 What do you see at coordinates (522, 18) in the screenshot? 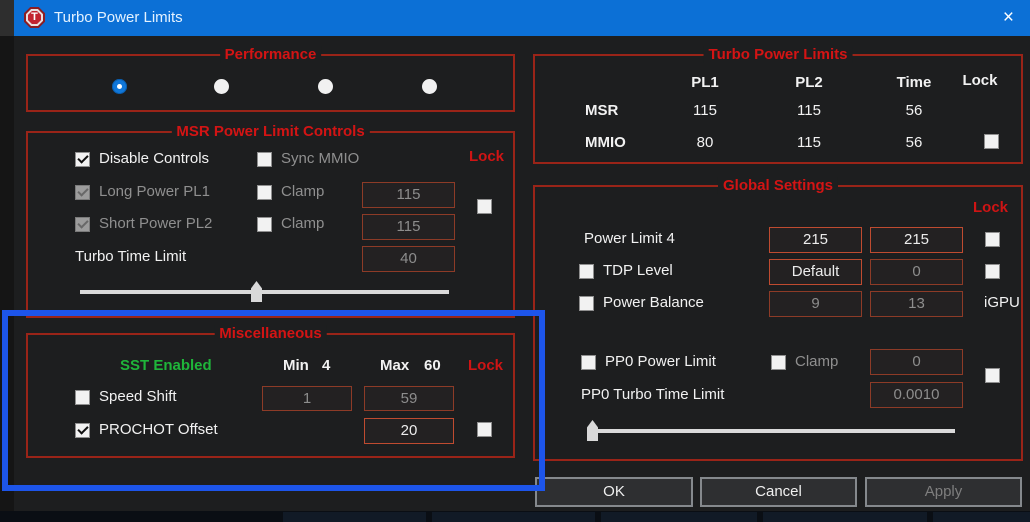
I see `titlebar: T Turbo Power Limits ×` at bounding box center [522, 18].